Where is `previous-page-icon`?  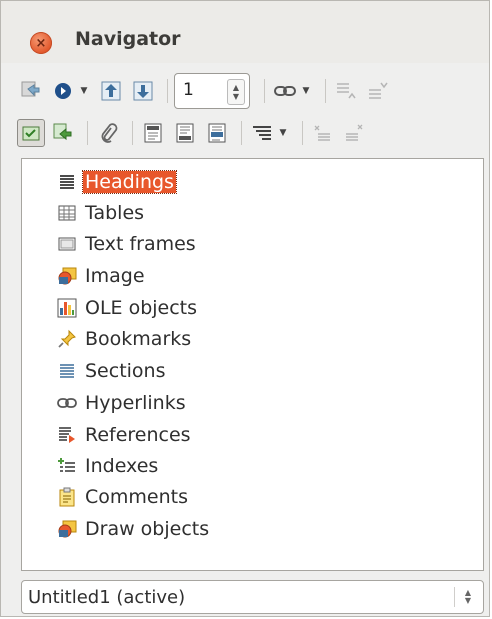 previous-page-icon is located at coordinates (111, 91).